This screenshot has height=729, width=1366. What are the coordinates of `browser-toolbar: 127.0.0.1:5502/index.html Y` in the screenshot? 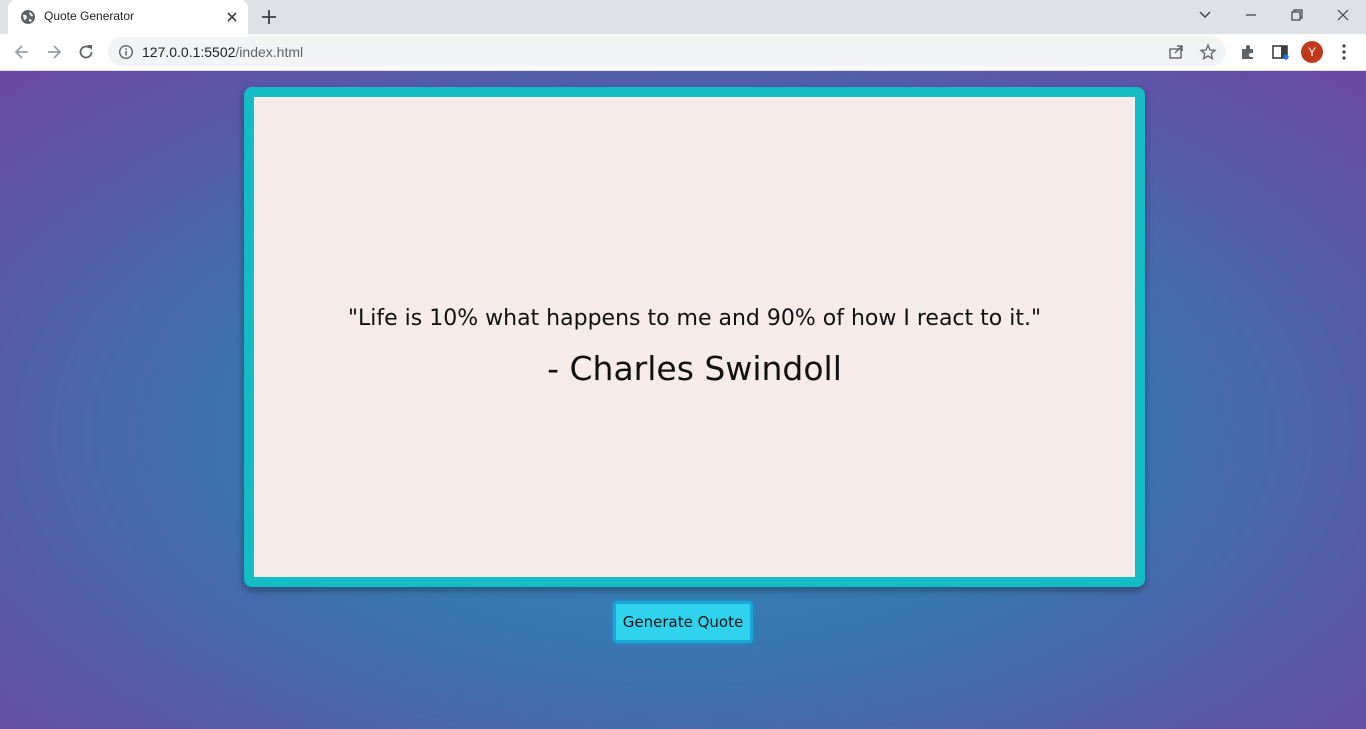 It's located at (683, 52).